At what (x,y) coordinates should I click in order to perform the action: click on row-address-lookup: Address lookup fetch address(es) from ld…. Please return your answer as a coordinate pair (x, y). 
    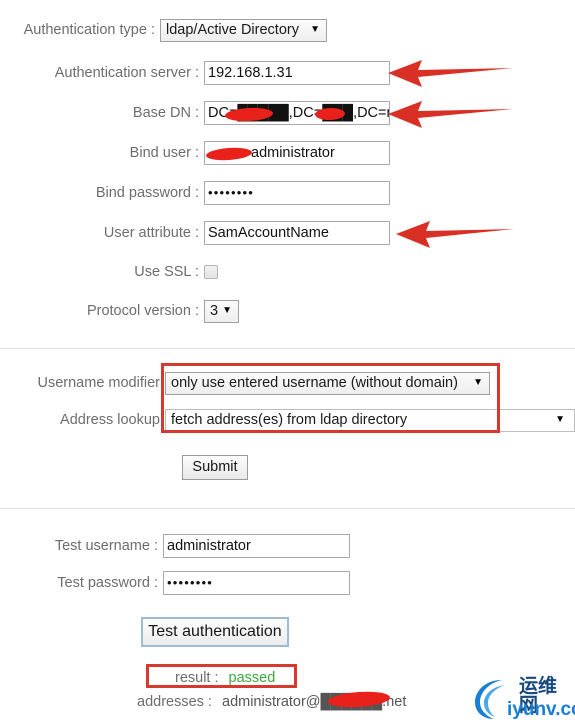
    Looking at the image, I should click on (297, 420).